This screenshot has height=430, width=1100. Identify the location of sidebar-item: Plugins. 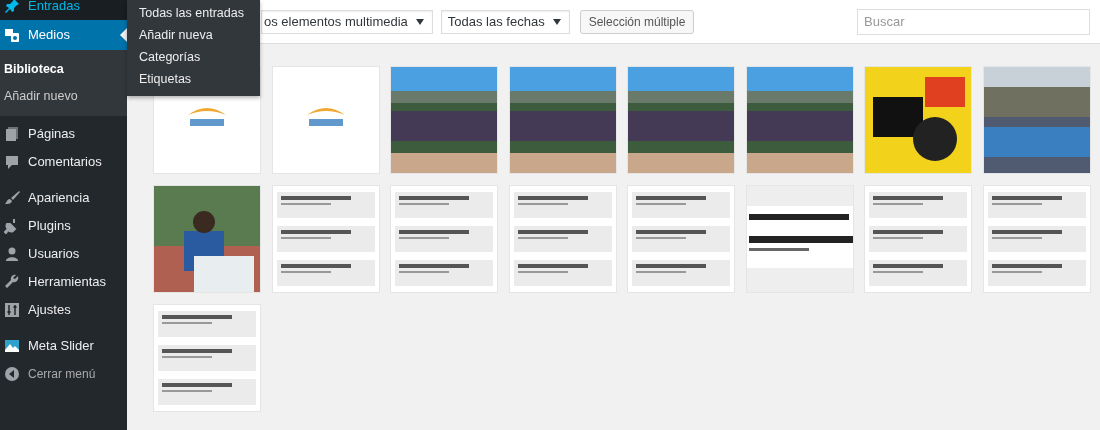
(63, 225).